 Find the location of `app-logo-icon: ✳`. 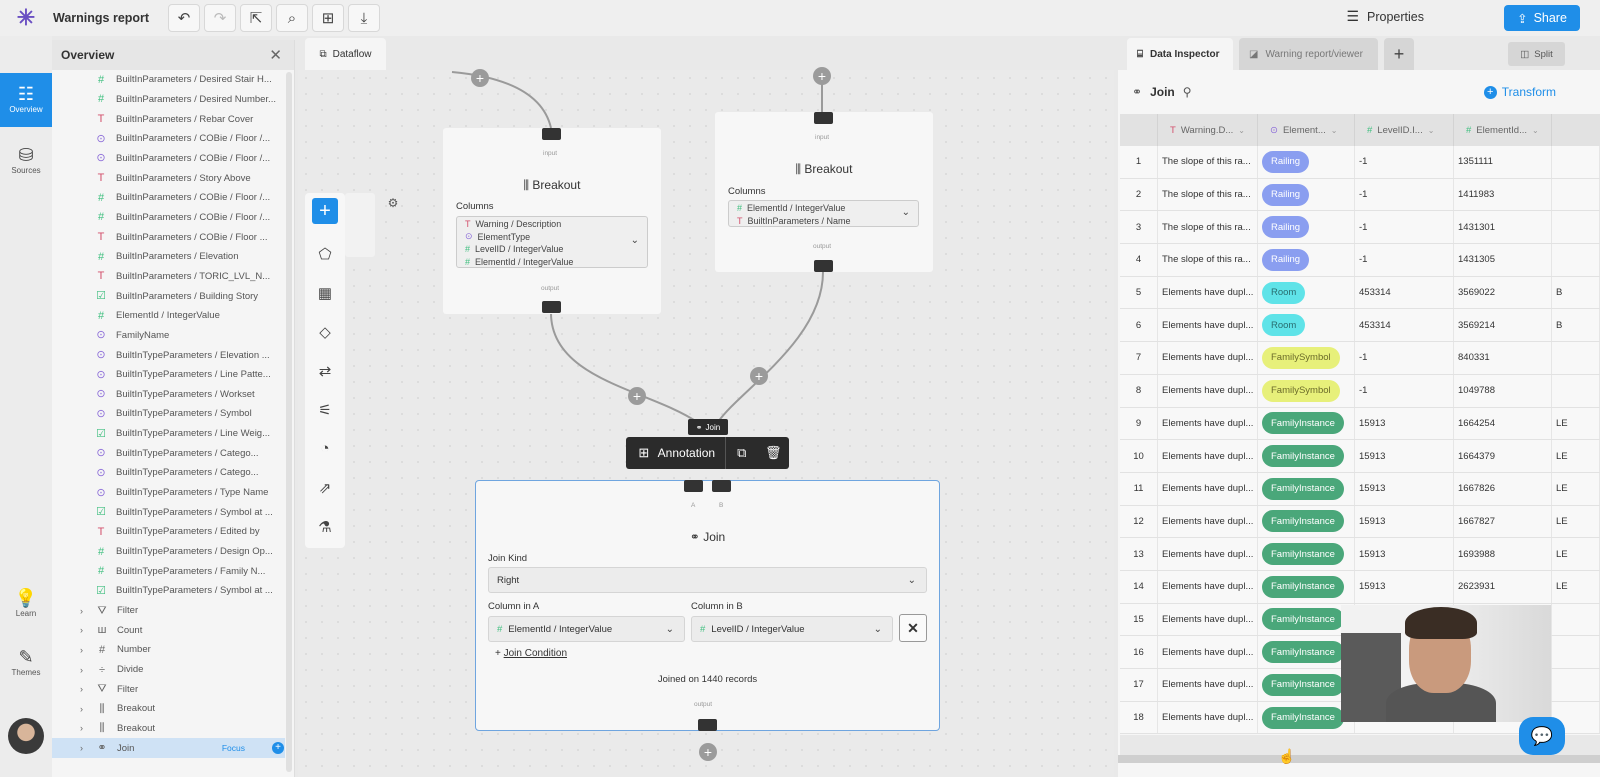

app-logo-icon: ✳ is located at coordinates (26, 18).